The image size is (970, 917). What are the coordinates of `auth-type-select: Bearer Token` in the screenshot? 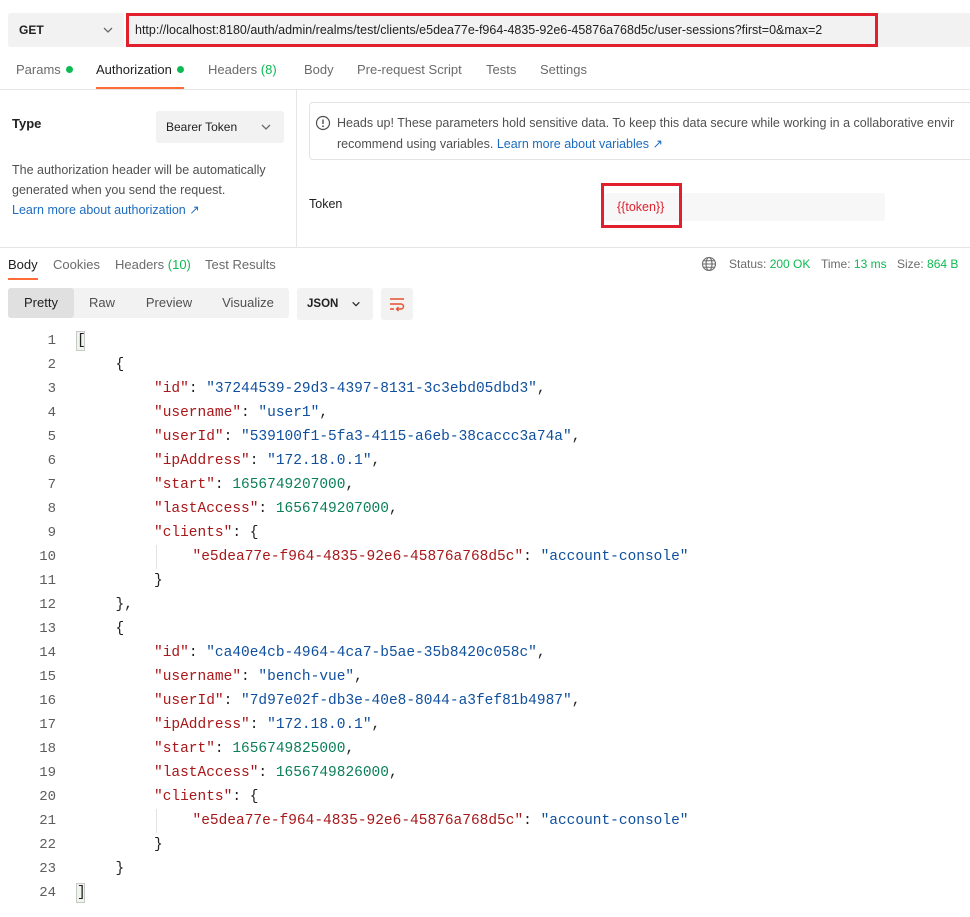 It's located at (220, 127).